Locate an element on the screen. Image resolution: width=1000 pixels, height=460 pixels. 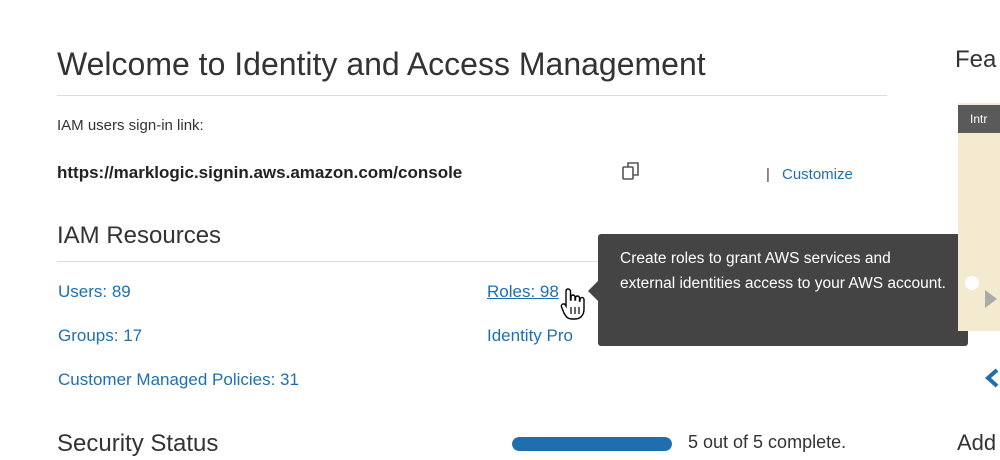
security-progress-bar is located at coordinates (592, 444).